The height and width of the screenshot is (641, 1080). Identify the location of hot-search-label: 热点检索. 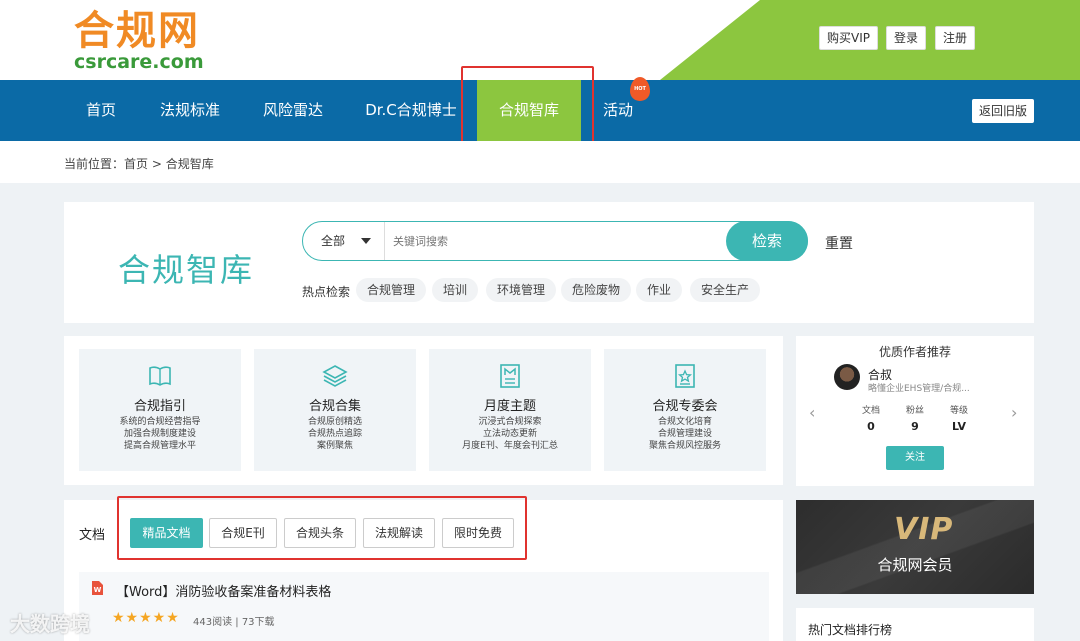
(326, 292).